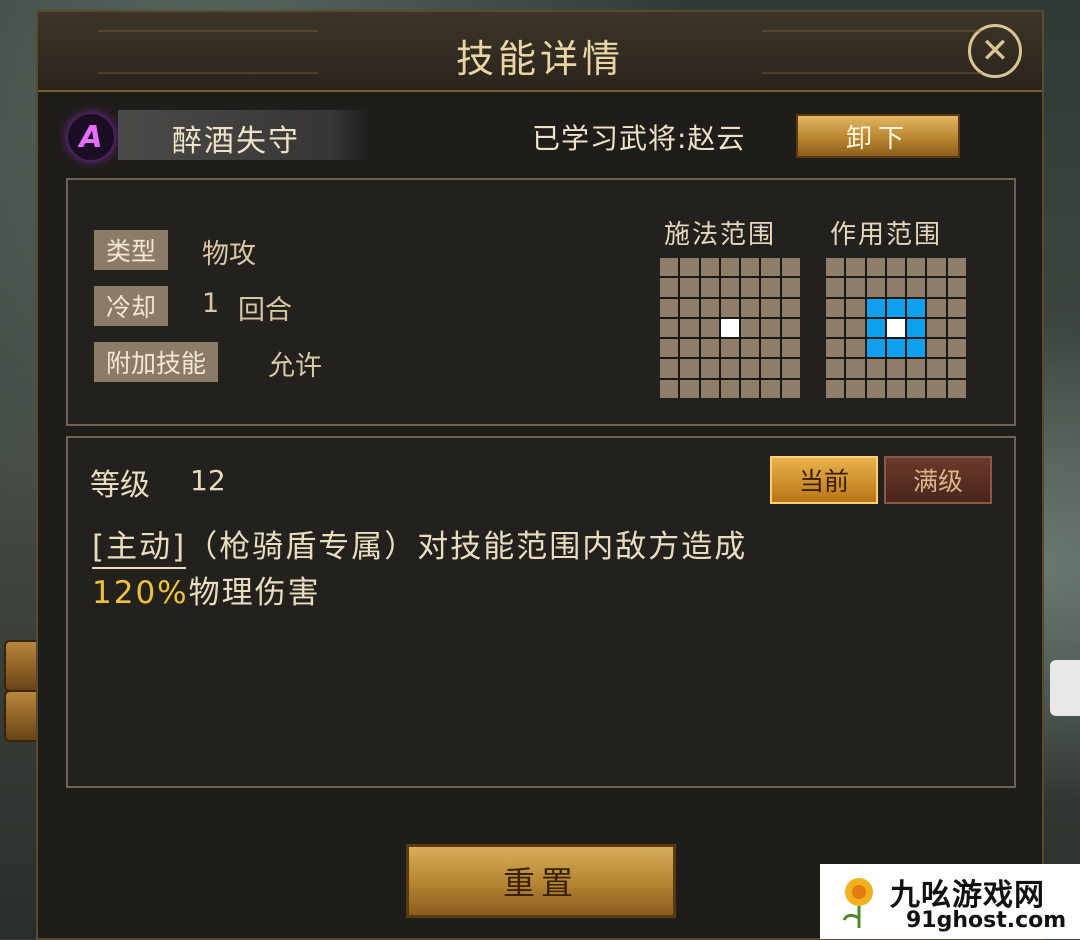 The width and height of the screenshot is (1080, 940). What do you see at coordinates (824, 480) in the screenshot?
I see `tab-current-level: 当前` at bounding box center [824, 480].